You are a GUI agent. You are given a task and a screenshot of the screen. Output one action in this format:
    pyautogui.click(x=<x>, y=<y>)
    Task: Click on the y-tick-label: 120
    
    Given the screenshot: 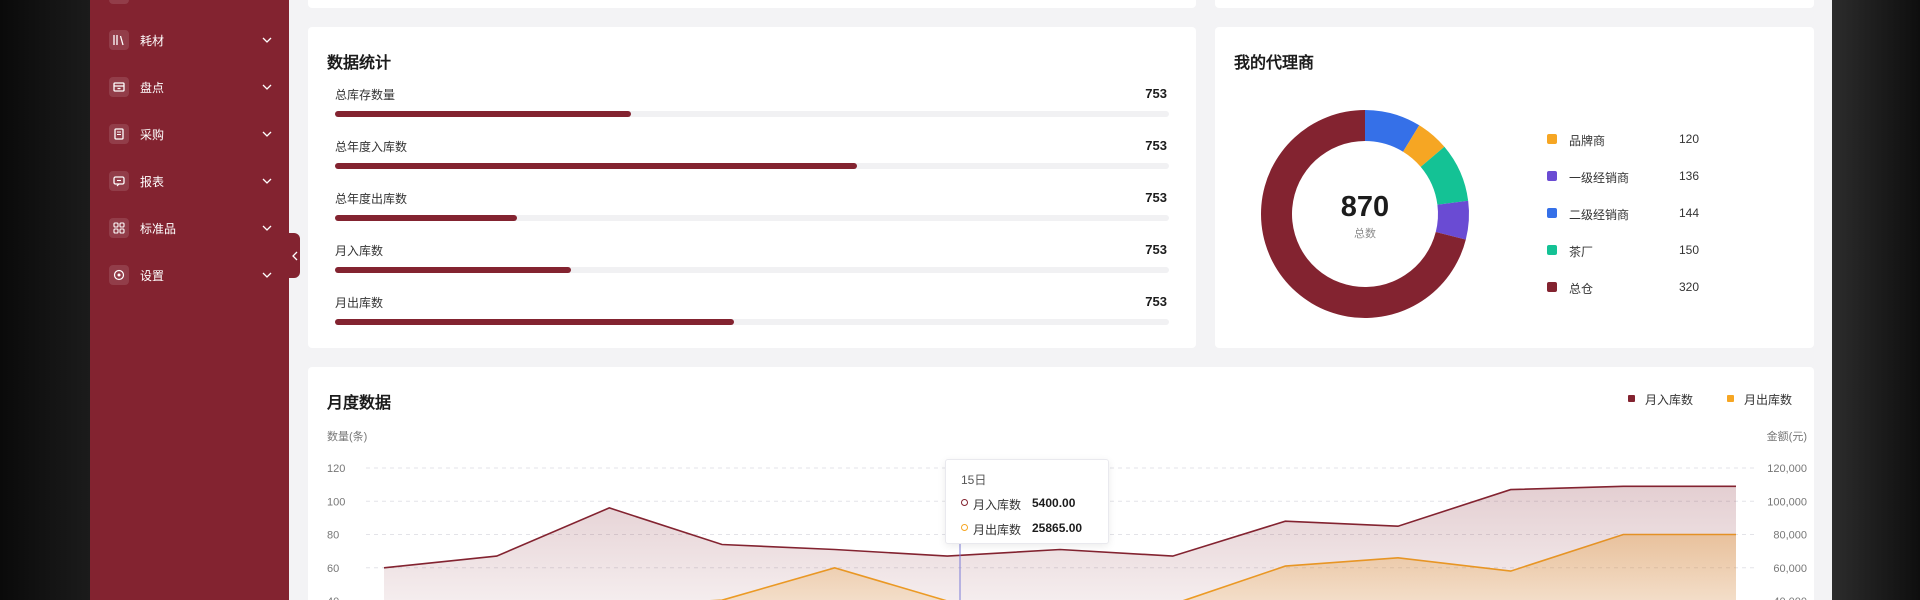 What is the action you would take?
    pyautogui.click(x=336, y=469)
    